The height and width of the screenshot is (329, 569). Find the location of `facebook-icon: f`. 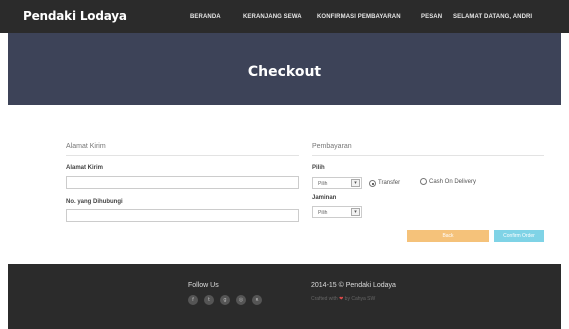

facebook-icon: f is located at coordinates (193, 300).